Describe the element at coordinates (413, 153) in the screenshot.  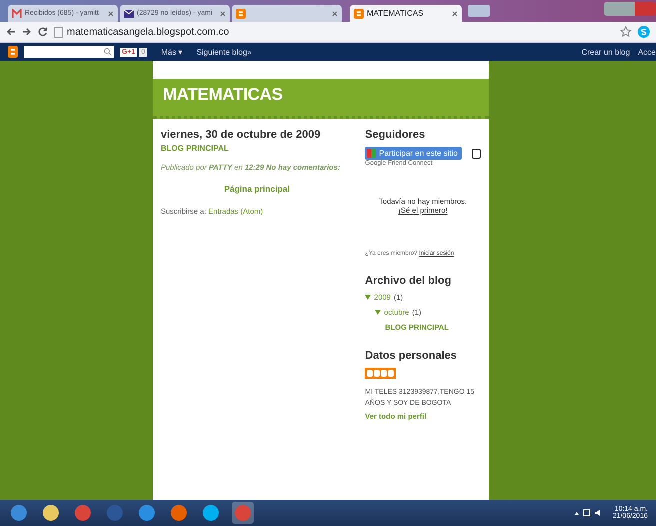
I see `join-button: Participar en este sitio` at that location.